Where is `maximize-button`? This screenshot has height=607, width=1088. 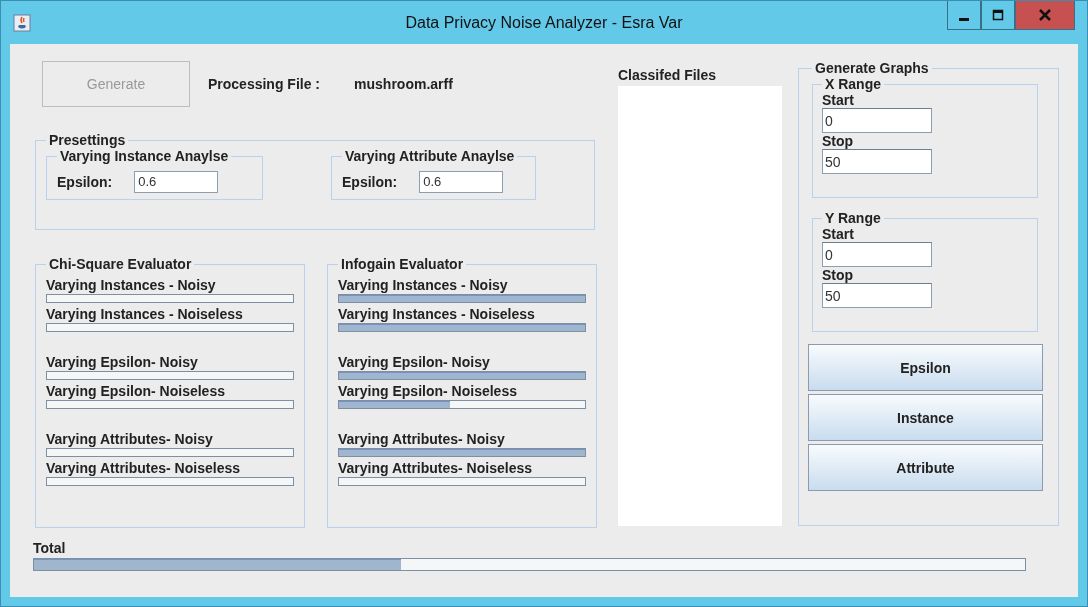 maximize-button is located at coordinates (998, 15).